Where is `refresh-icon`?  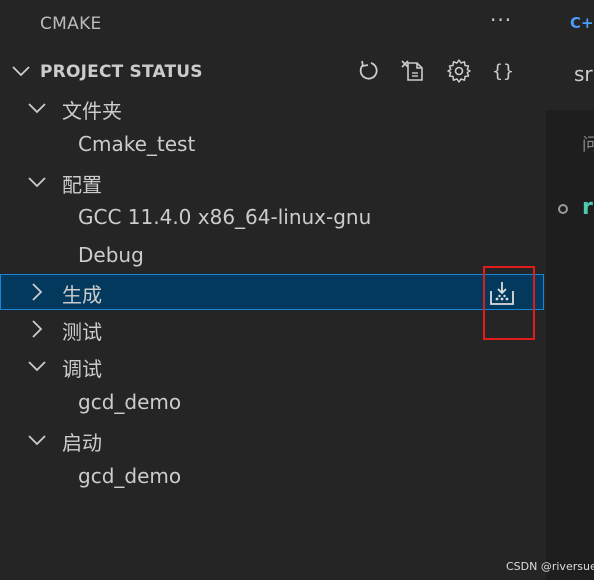
refresh-icon is located at coordinates (369, 71).